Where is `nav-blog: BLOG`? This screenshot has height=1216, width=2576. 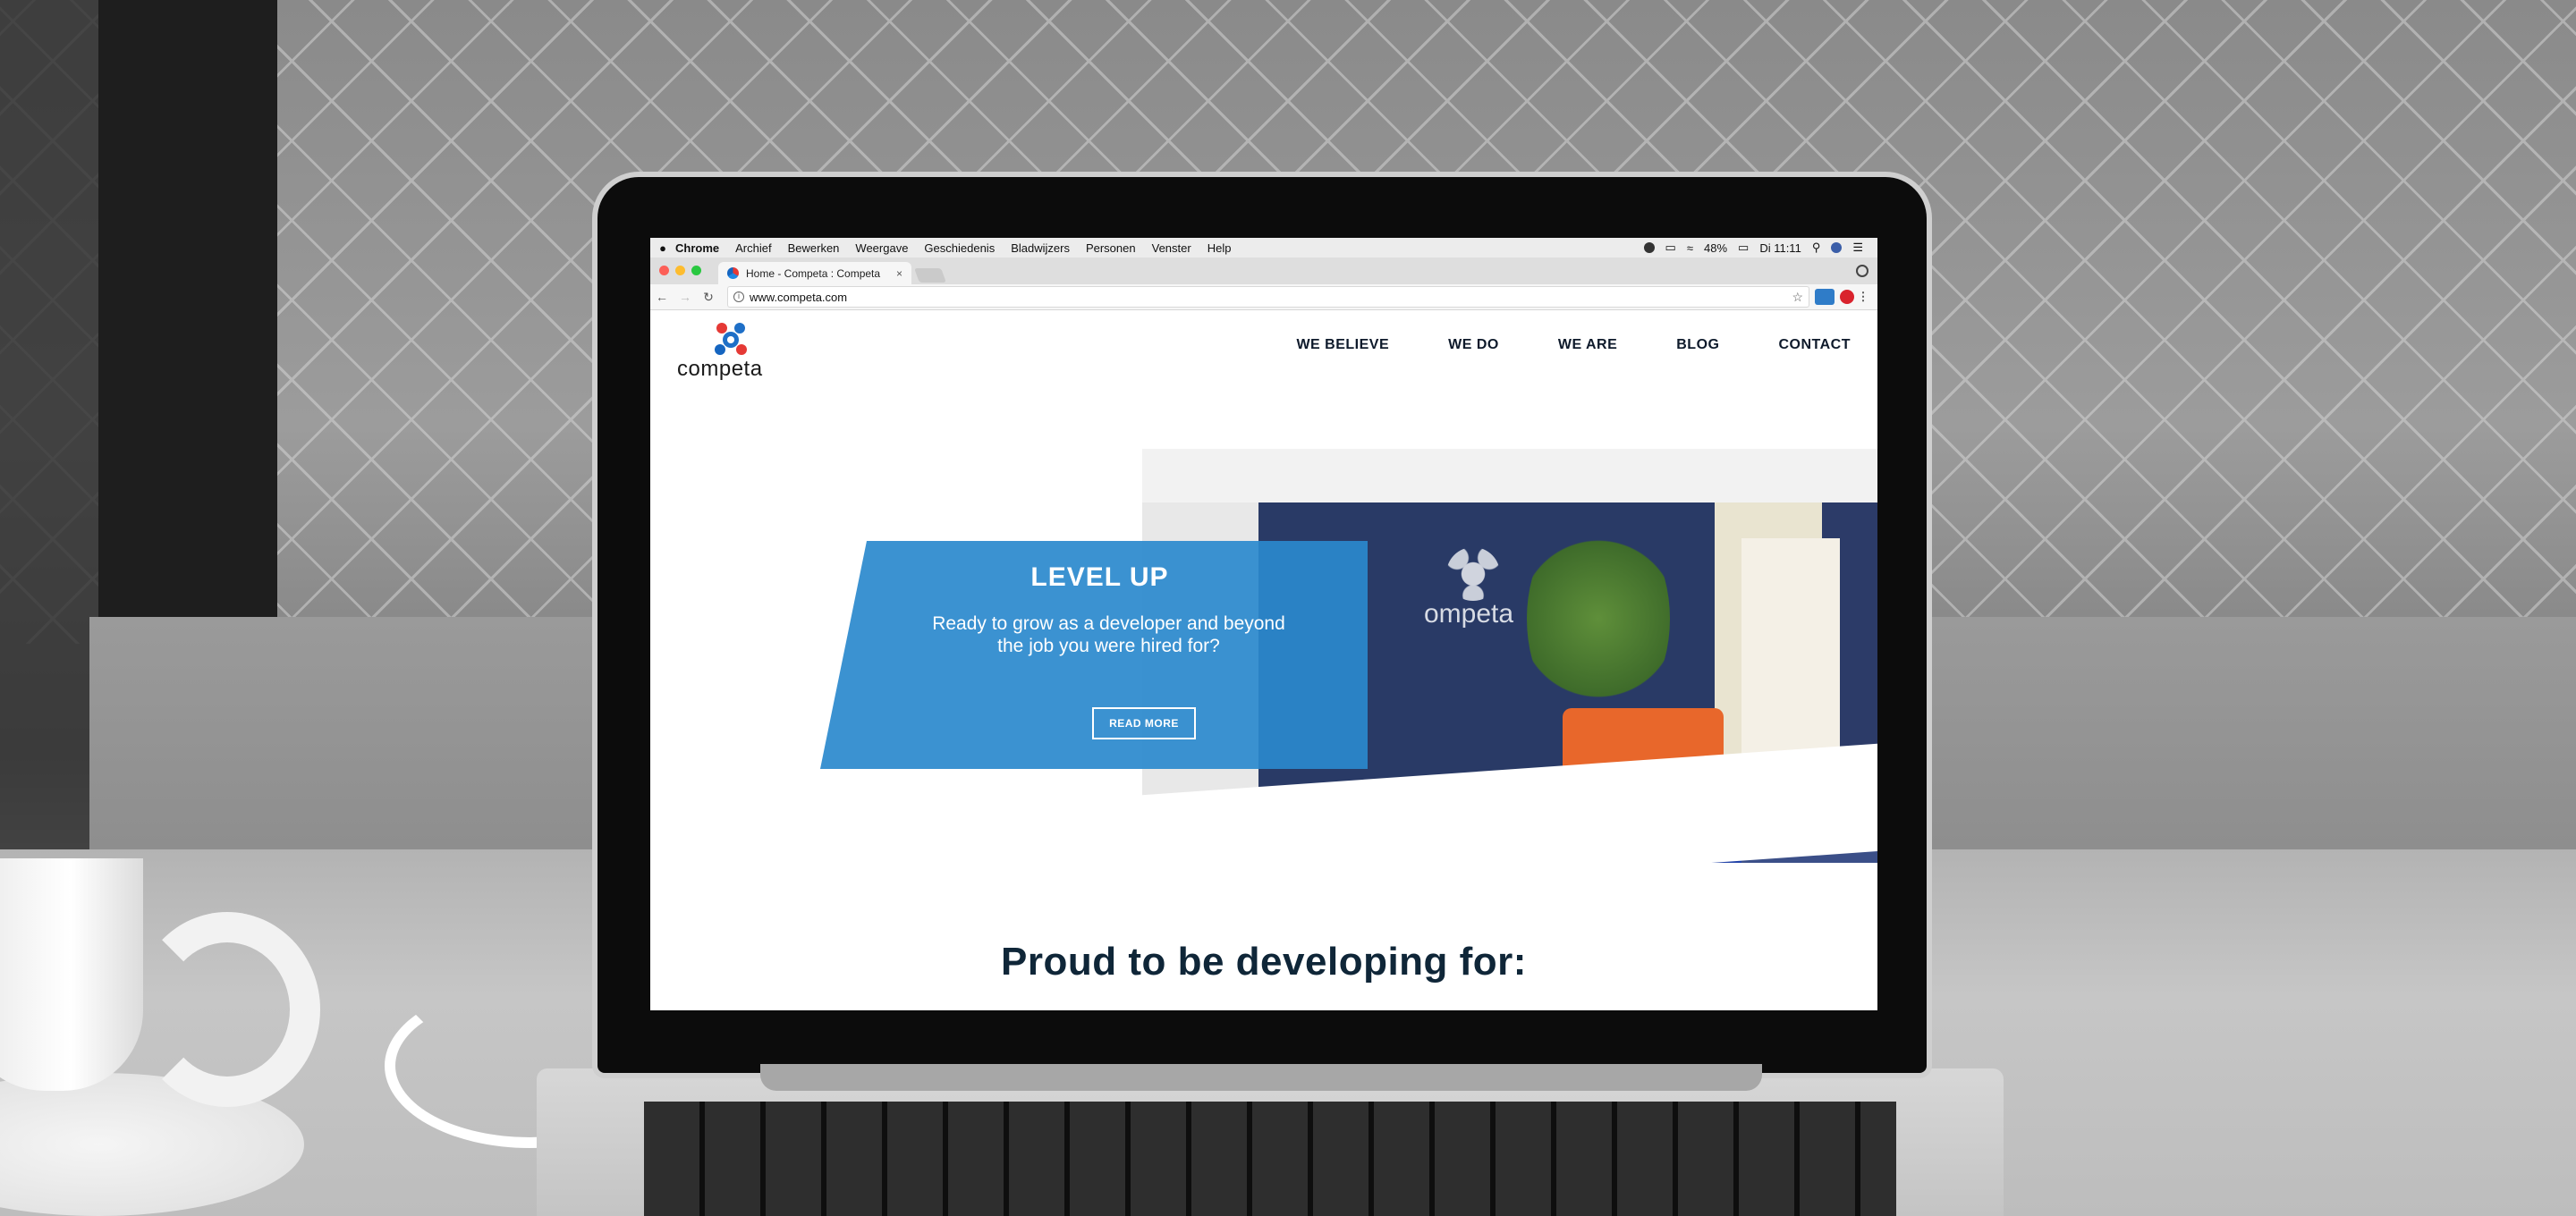 nav-blog: BLOG is located at coordinates (1697, 345).